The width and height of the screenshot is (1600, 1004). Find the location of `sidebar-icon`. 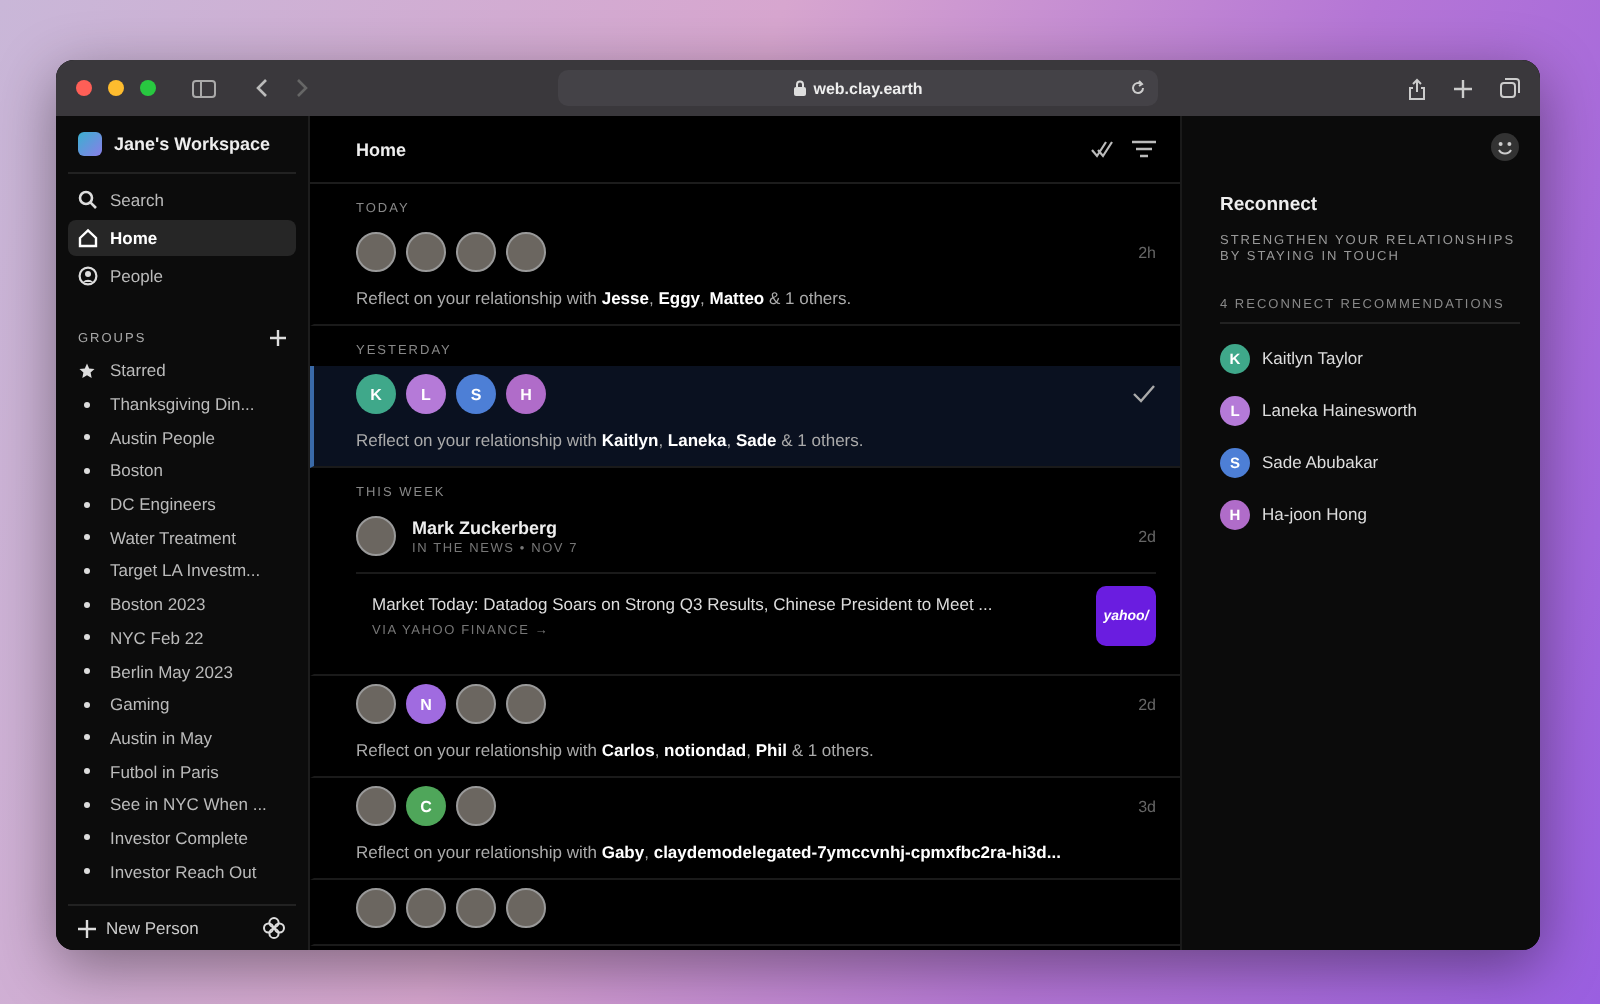

sidebar-icon is located at coordinates (204, 88).